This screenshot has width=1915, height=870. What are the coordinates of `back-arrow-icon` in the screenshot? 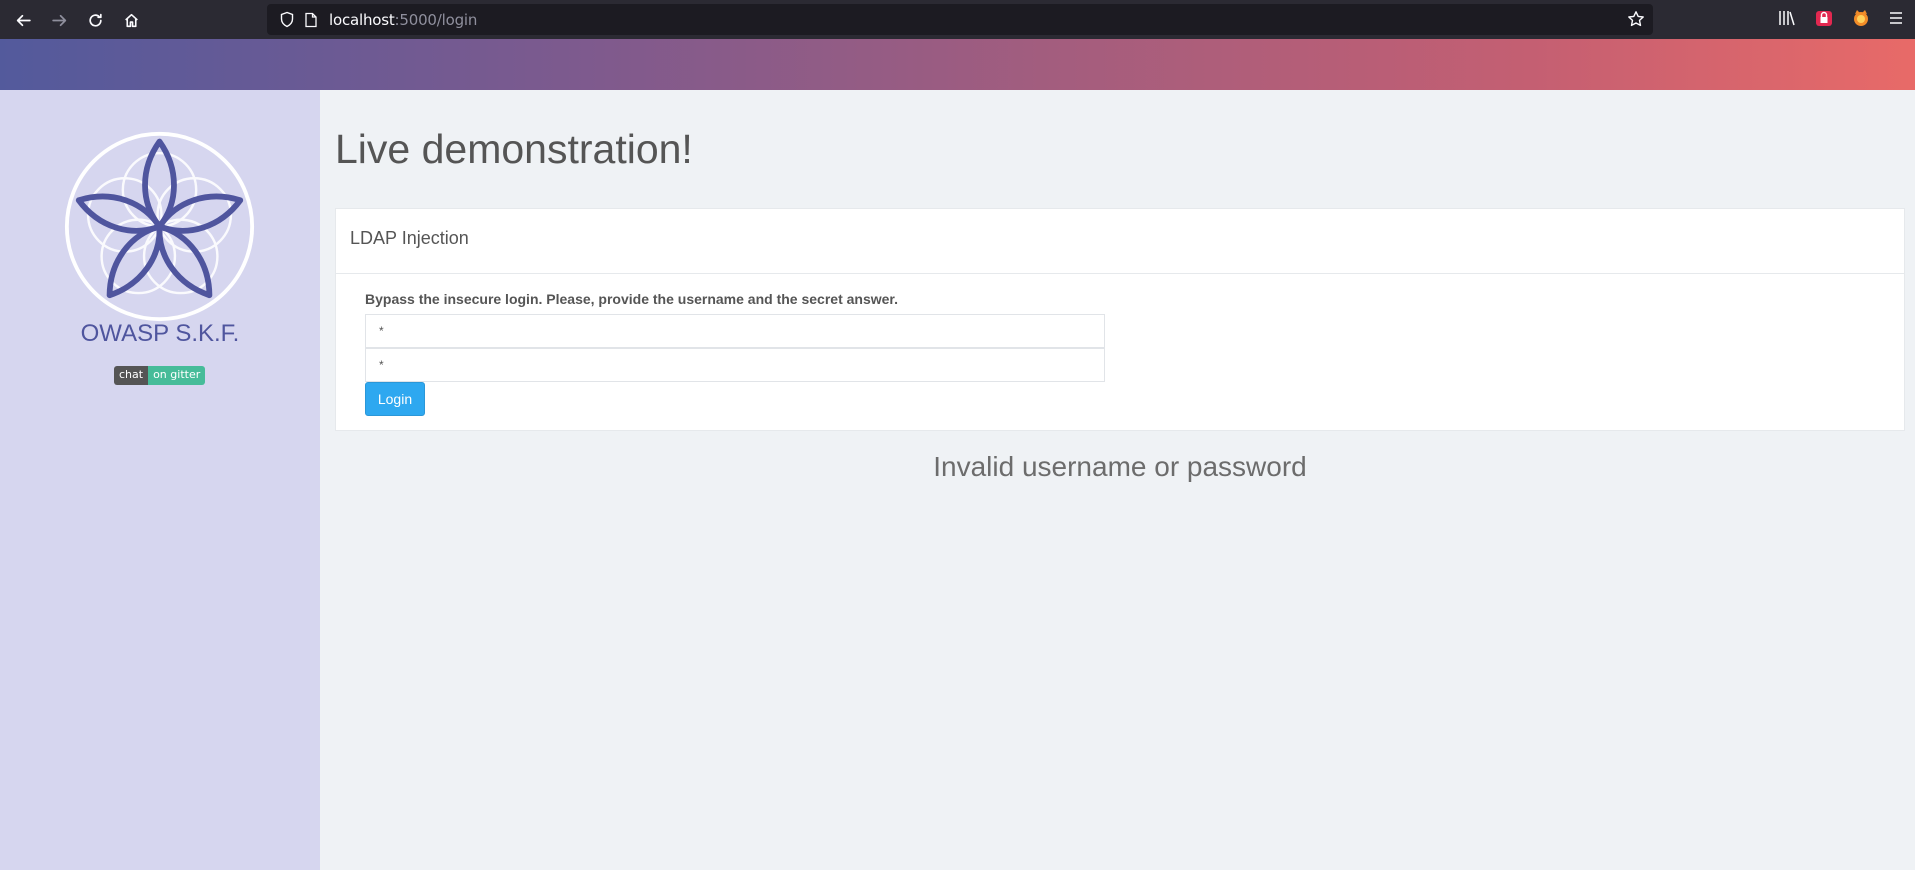 It's located at (23, 20).